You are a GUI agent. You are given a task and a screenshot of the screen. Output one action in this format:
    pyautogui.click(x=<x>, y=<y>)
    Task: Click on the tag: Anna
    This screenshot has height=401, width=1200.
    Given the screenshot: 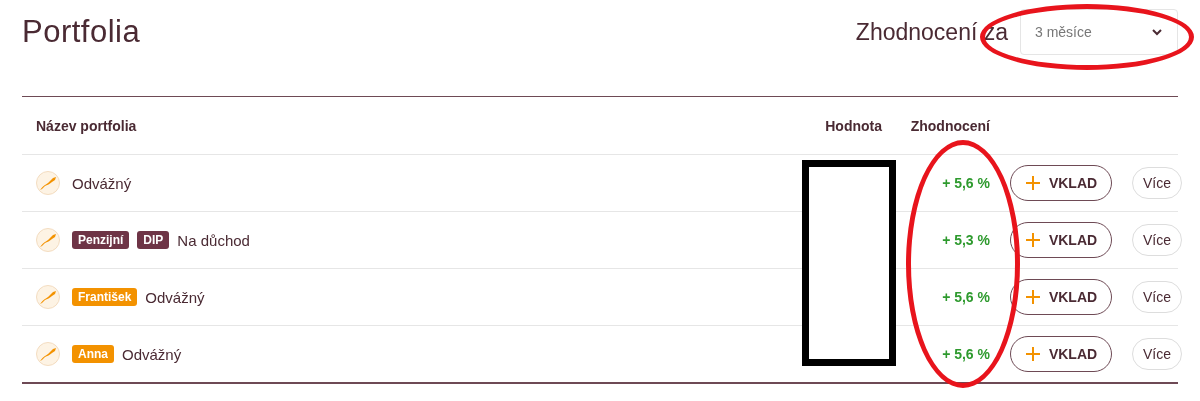 What is the action you would take?
    pyautogui.click(x=93, y=354)
    